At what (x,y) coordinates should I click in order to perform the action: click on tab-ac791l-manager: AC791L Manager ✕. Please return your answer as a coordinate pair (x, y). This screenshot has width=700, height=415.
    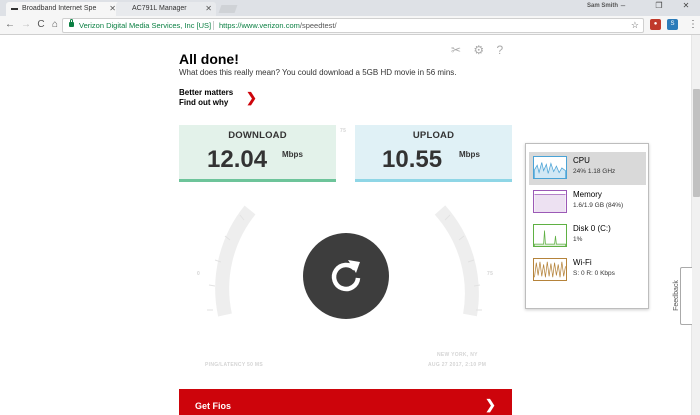
    Looking at the image, I should click on (166, 9).